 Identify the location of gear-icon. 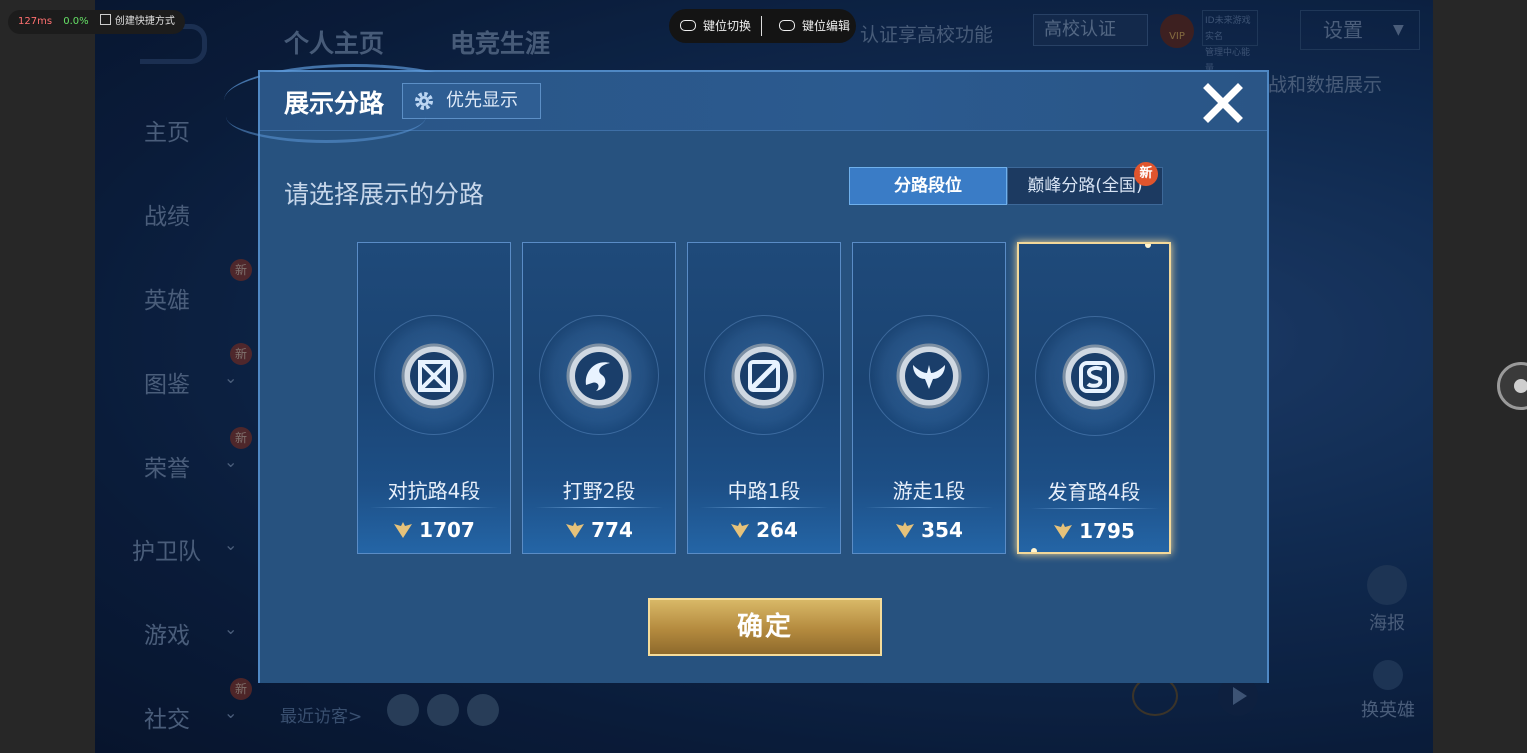
(424, 101).